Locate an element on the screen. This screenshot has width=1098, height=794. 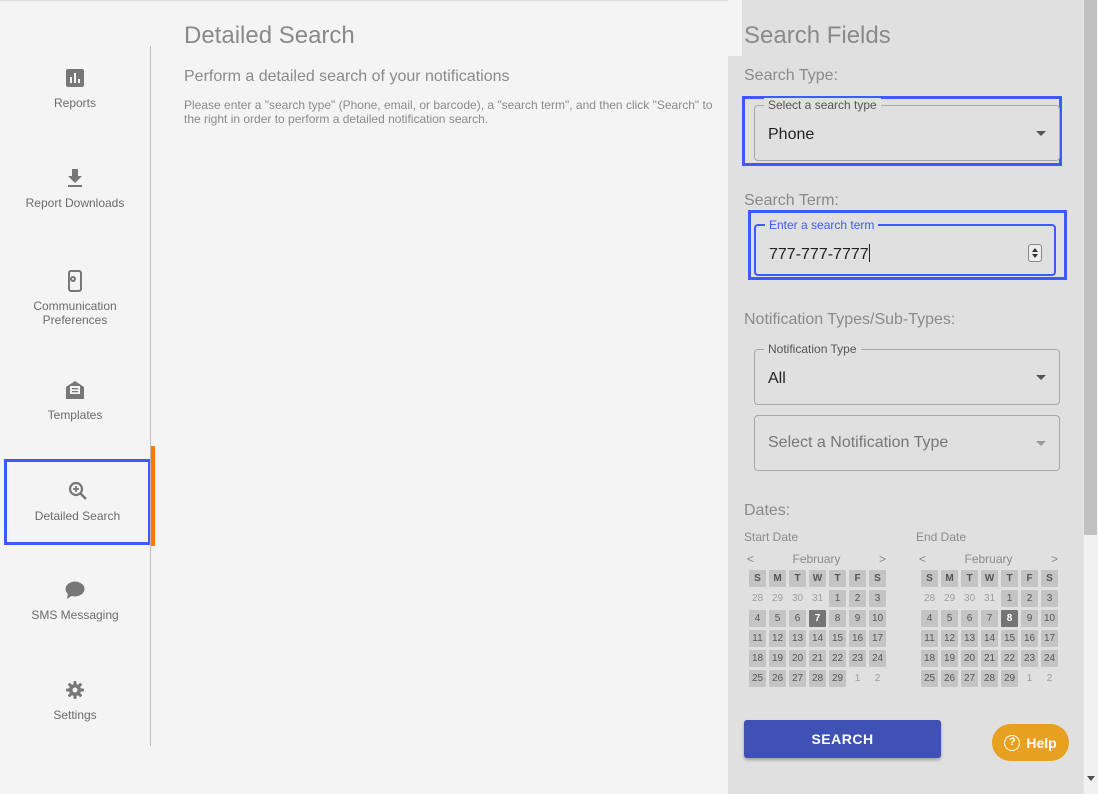
number-stepper is located at coordinates (1035, 253).